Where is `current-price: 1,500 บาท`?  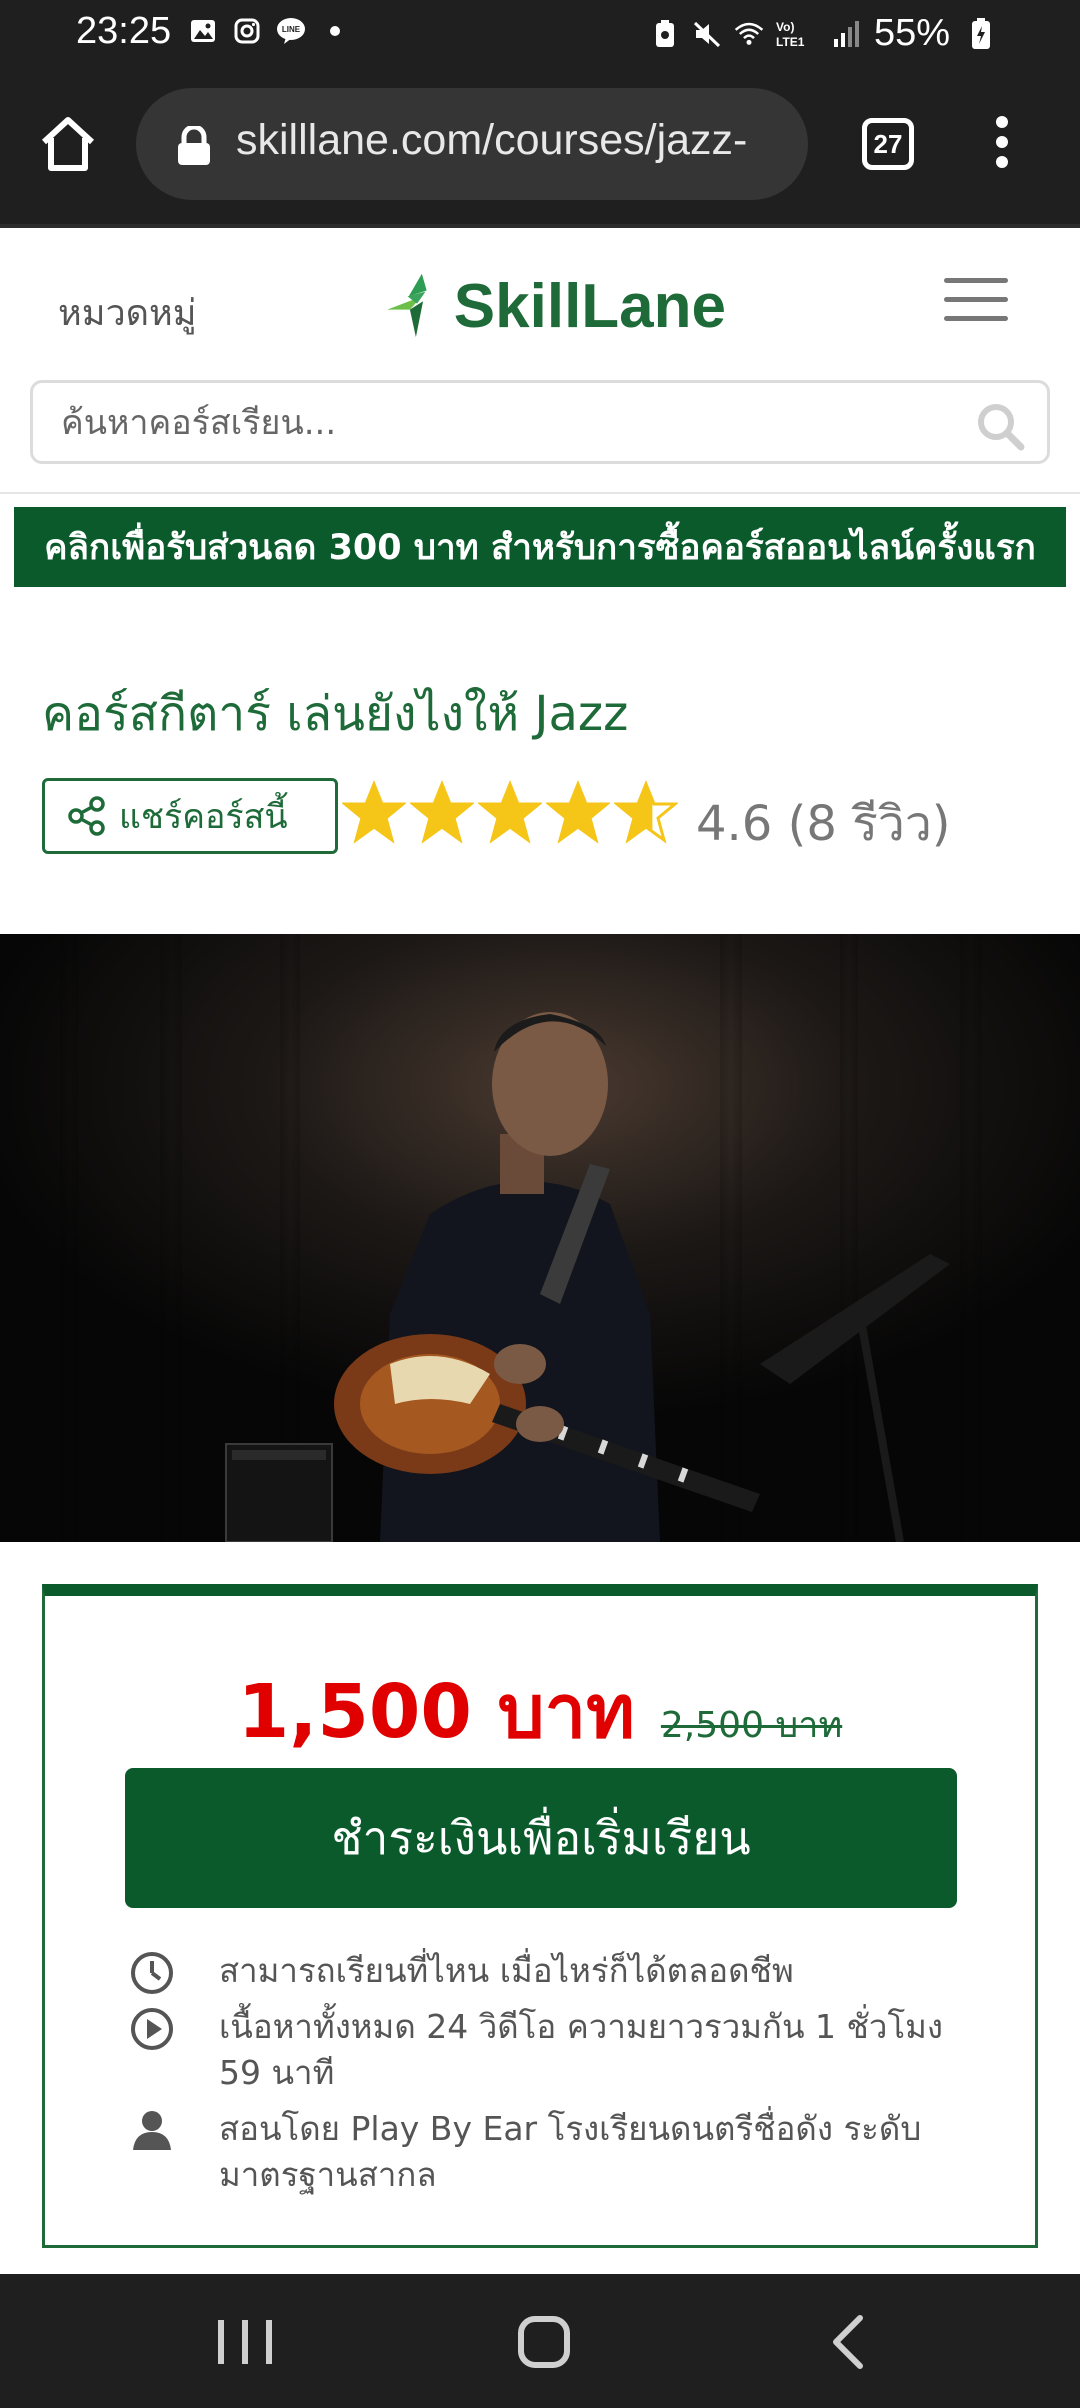
current-price: 1,500 บาท is located at coordinates (436, 1712).